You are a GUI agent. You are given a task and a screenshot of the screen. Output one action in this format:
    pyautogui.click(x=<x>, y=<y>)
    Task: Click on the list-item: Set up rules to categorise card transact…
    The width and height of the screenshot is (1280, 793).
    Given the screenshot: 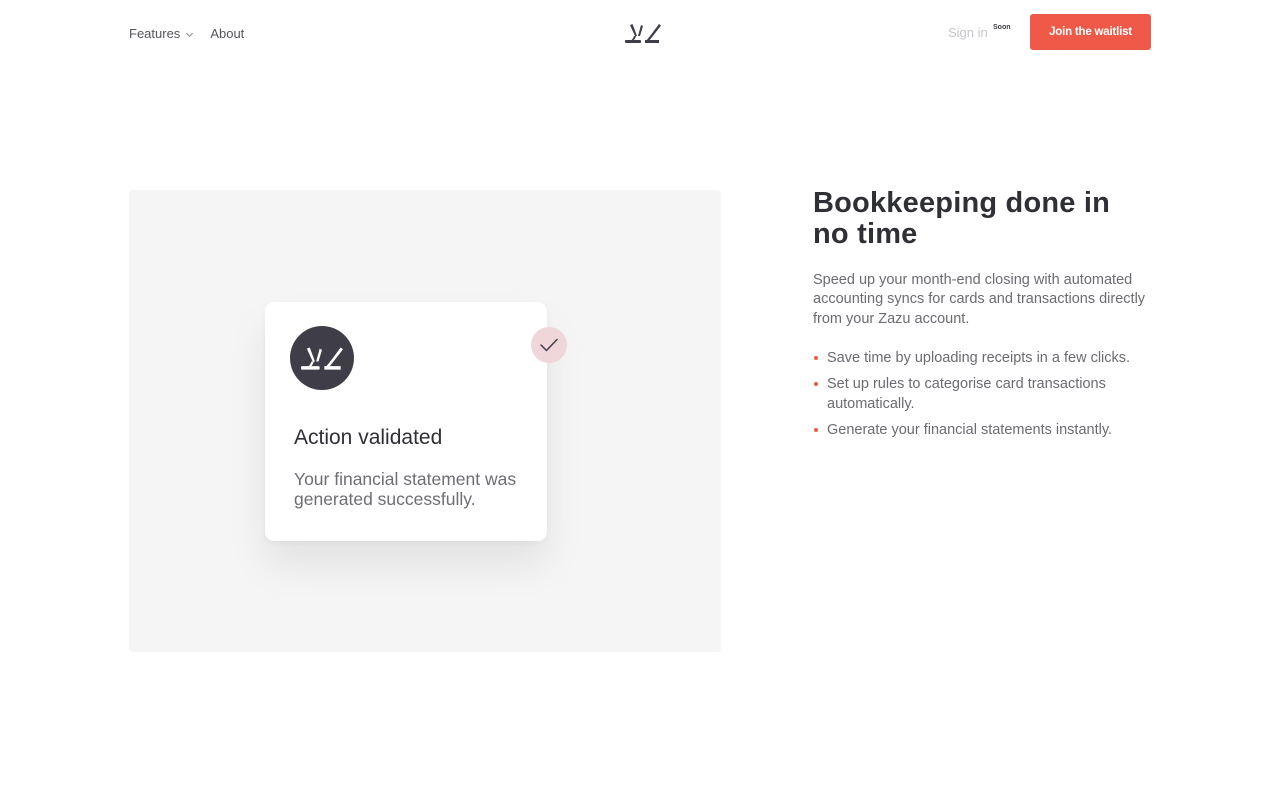 What is the action you would take?
    pyautogui.click(x=983, y=394)
    